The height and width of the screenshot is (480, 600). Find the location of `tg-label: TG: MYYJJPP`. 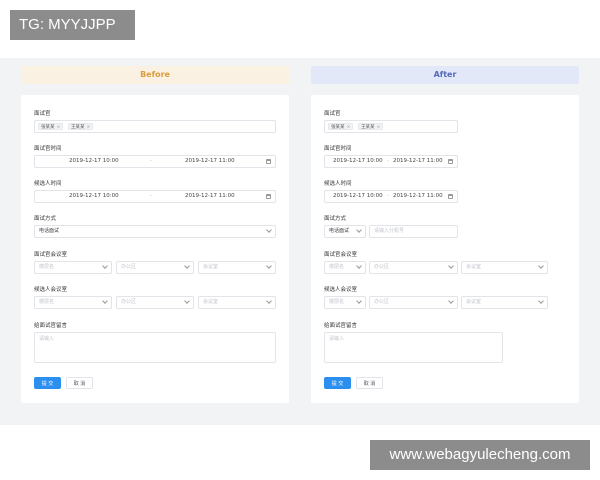

tg-label: TG: MYYJJPP is located at coordinates (72, 25).